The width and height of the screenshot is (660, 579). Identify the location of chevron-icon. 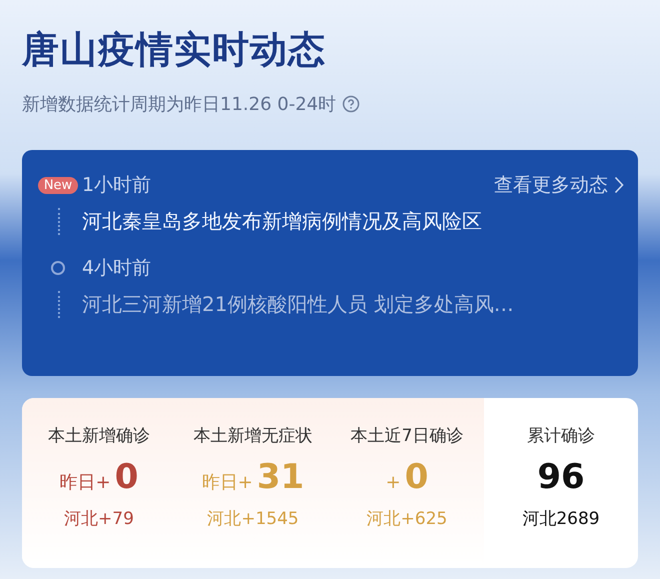
(619, 185).